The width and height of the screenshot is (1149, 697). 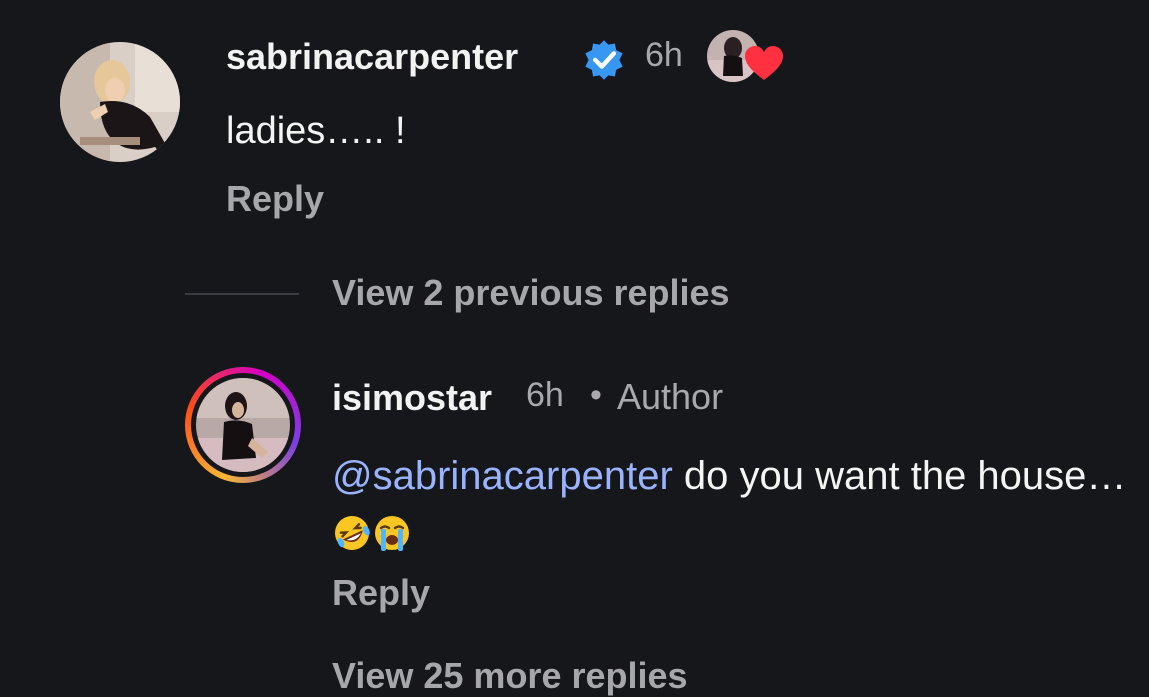 What do you see at coordinates (372, 57) in the screenshot?
I see `comment-username: sabrinacarpenter` at bounding box center [372, 57].